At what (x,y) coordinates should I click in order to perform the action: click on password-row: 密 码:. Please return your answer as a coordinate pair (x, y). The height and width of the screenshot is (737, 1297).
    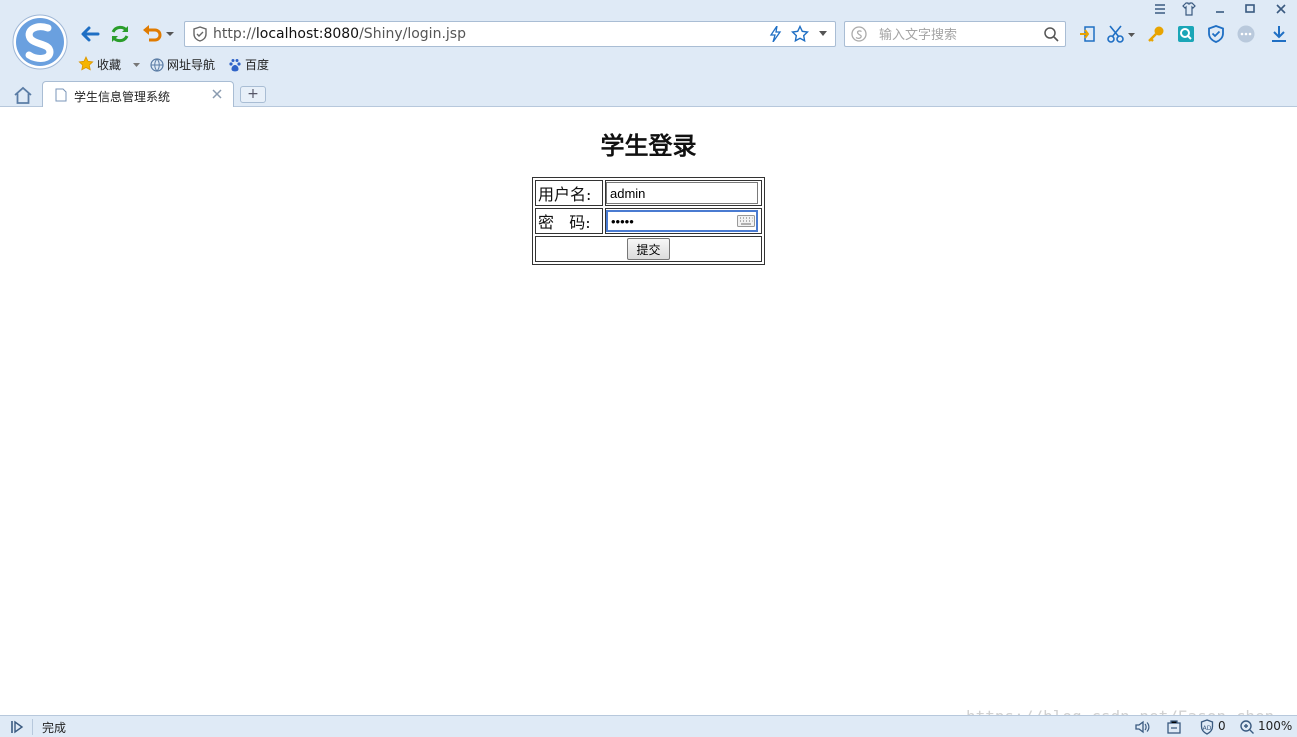
    Looking at the image, I should click on (648, 221).